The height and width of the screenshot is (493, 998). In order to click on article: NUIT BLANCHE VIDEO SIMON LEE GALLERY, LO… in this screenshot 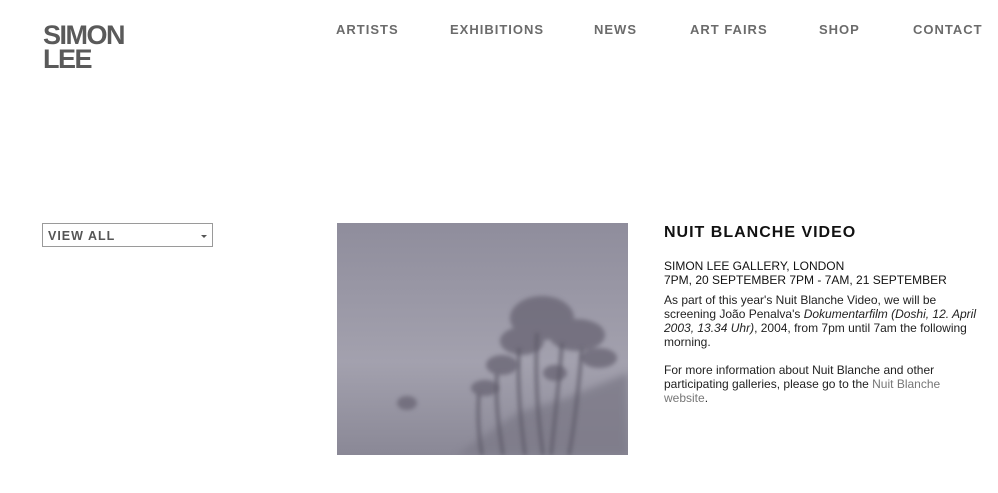, I will do `click(824, 321)`.